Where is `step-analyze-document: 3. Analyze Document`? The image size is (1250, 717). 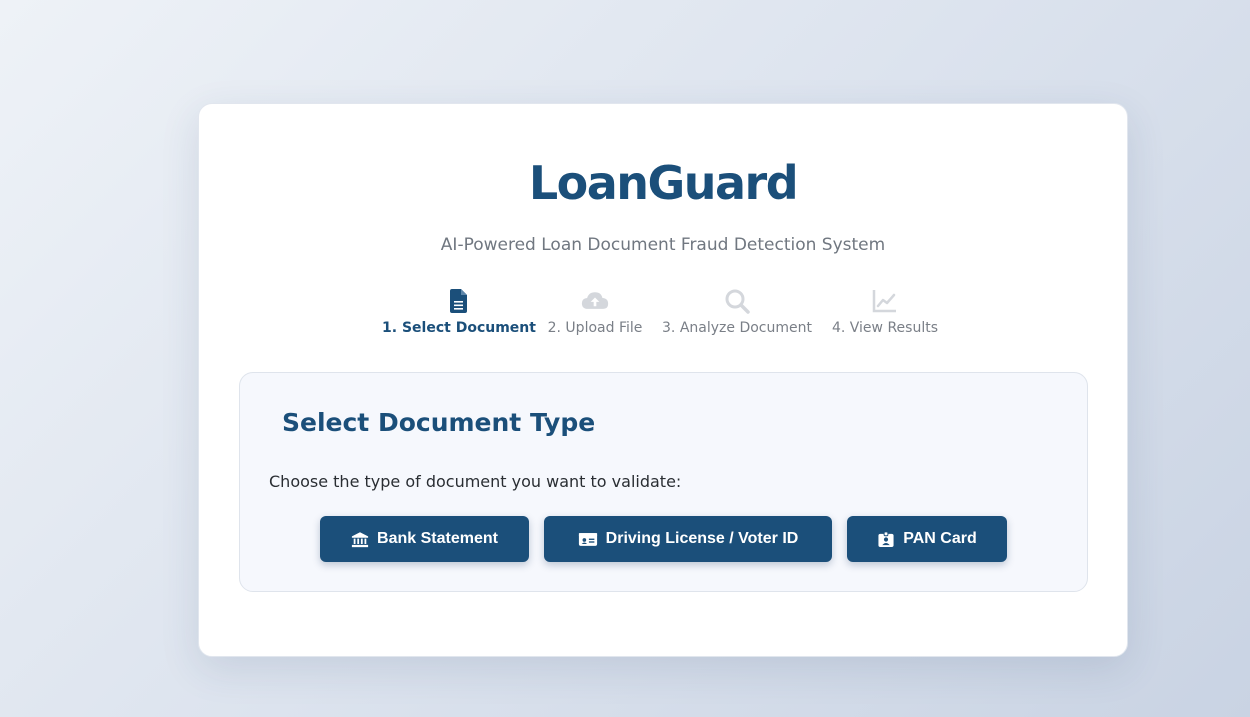
step-analyze-document: 3. Analyze Document is located at coordinates (737, 312).